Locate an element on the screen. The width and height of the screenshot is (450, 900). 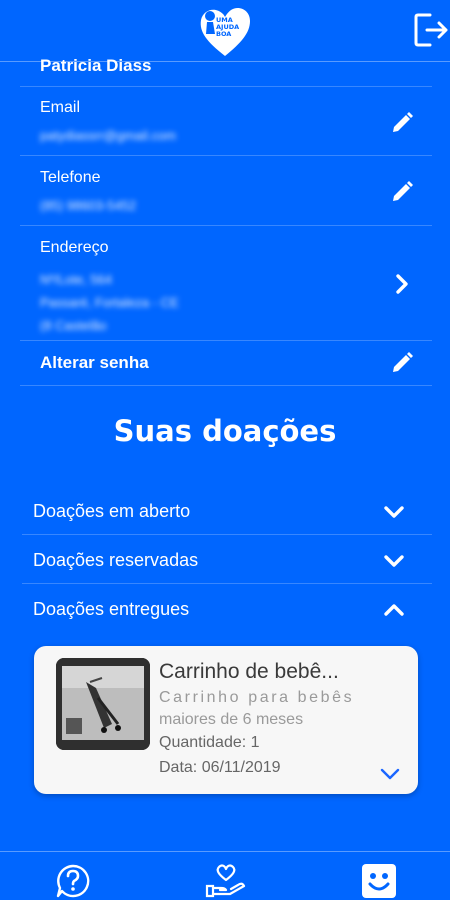
nav-help is located at coordinates (74, 881).